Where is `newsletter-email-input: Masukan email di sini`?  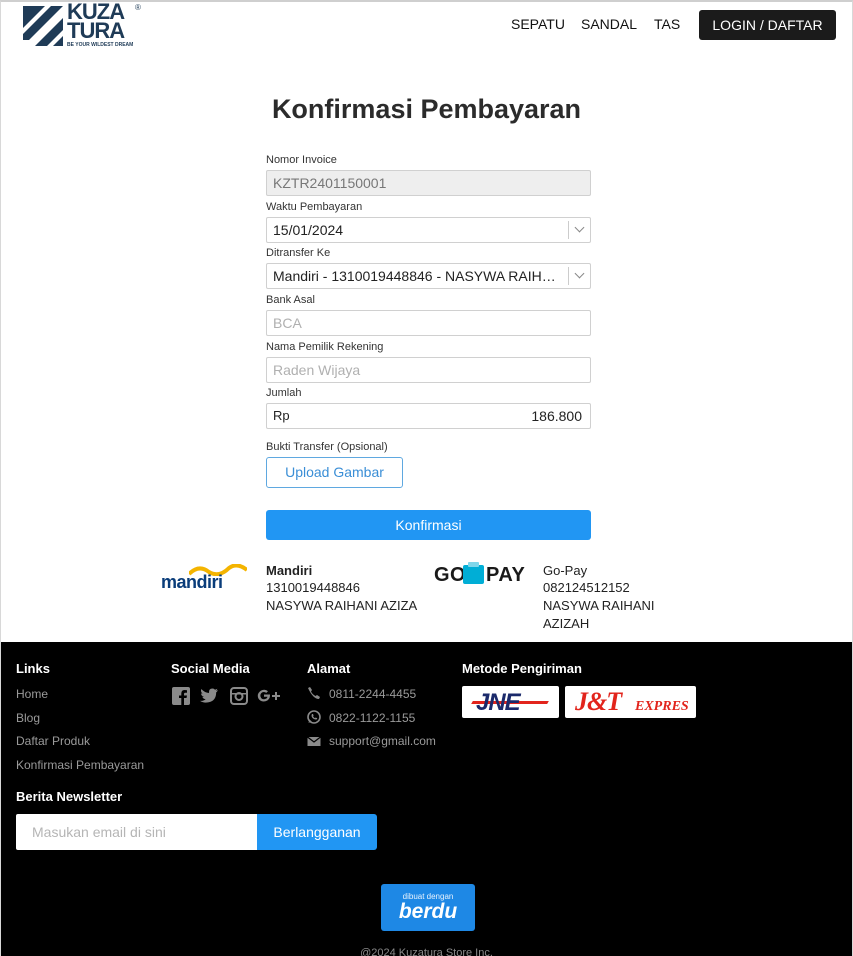
newsletter-email-input: Masukan email di sini is located at coordinates (137, 832).